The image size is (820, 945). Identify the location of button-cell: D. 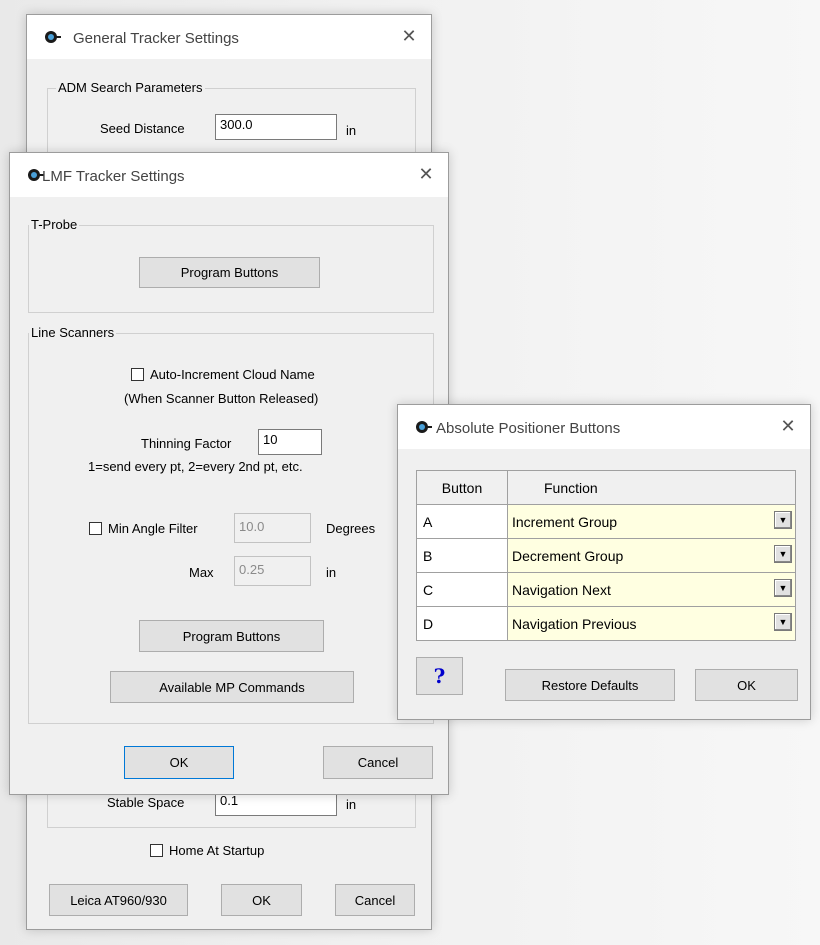
(462, 623).